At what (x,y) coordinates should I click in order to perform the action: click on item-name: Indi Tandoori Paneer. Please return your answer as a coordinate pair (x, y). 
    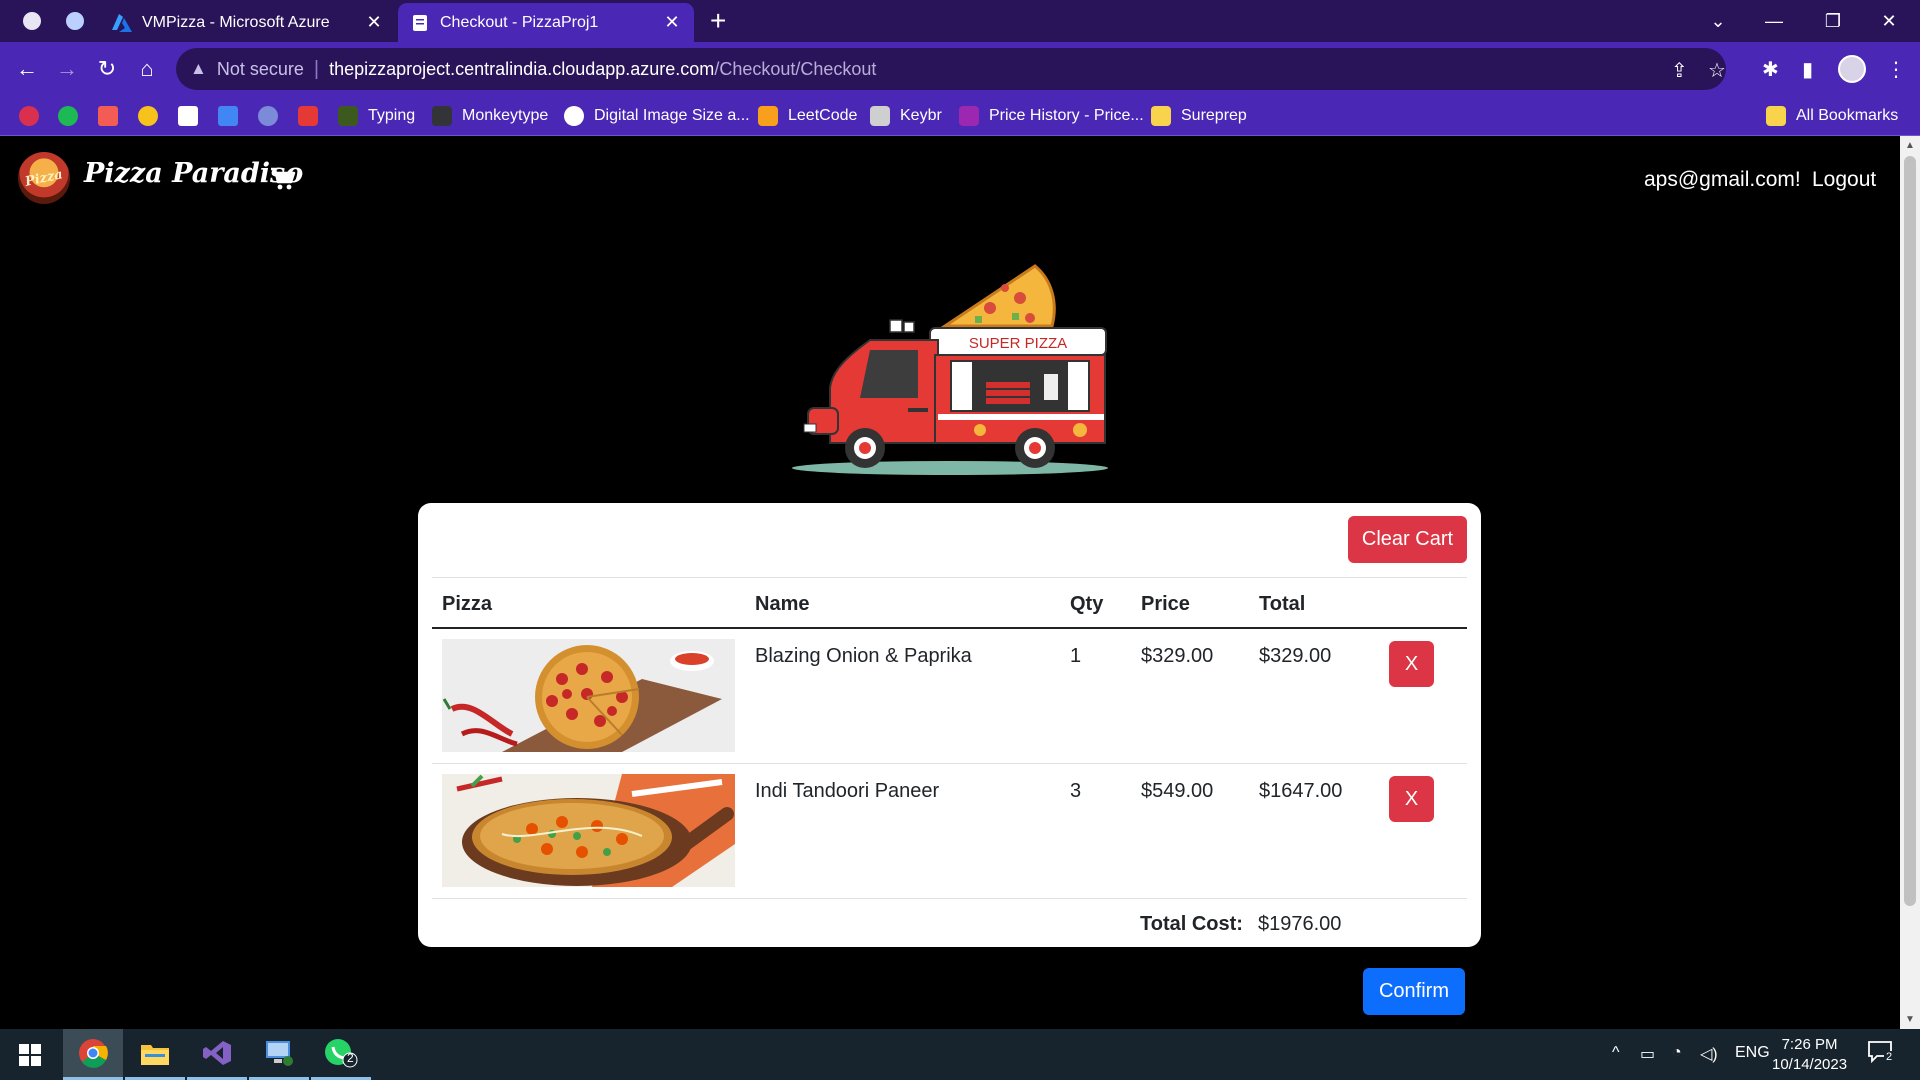
    Looking at the image, I should click on (847, 791).